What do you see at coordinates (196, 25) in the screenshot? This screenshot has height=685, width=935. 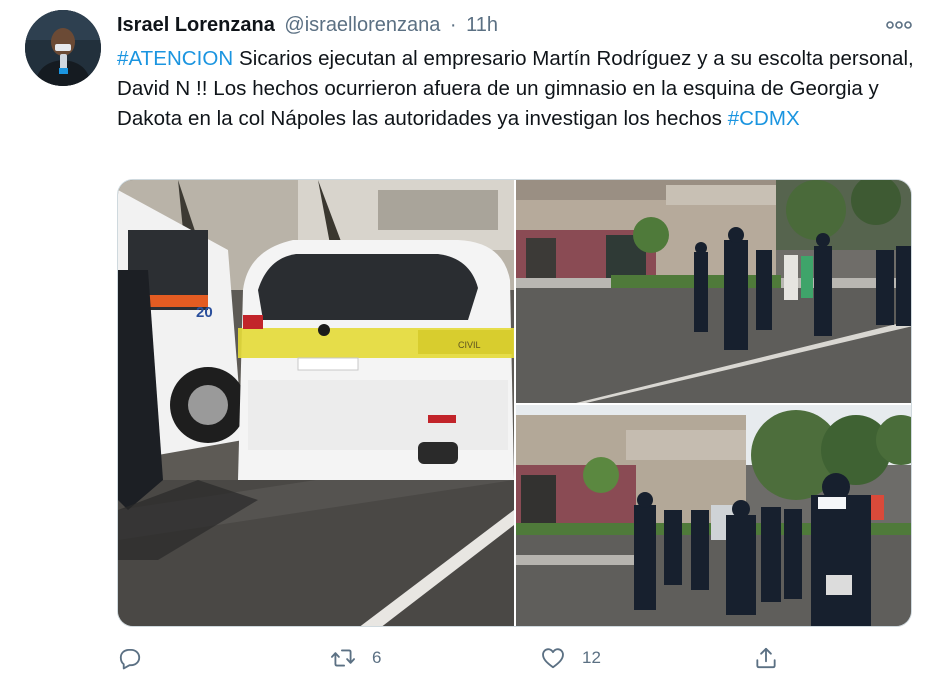 I see `display-name: Israel Lorenzana` at bounding box center [196, 25].